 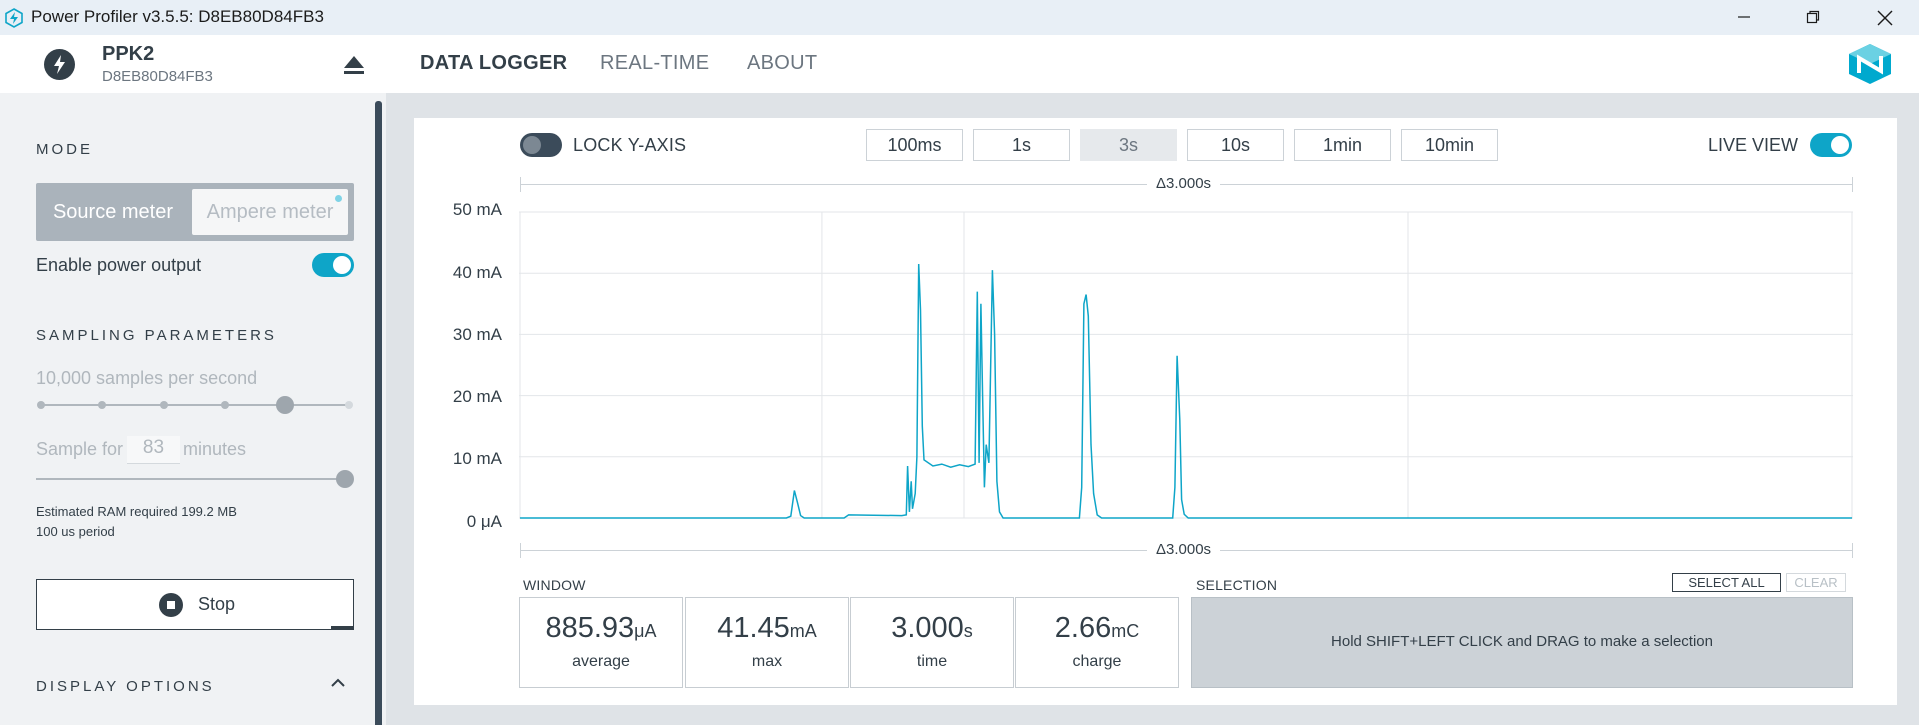 What do you see at coordinates (1235, 145) in the screenshot?
I see `window-10s-button: 10s` at bounding box center [1235, 145].